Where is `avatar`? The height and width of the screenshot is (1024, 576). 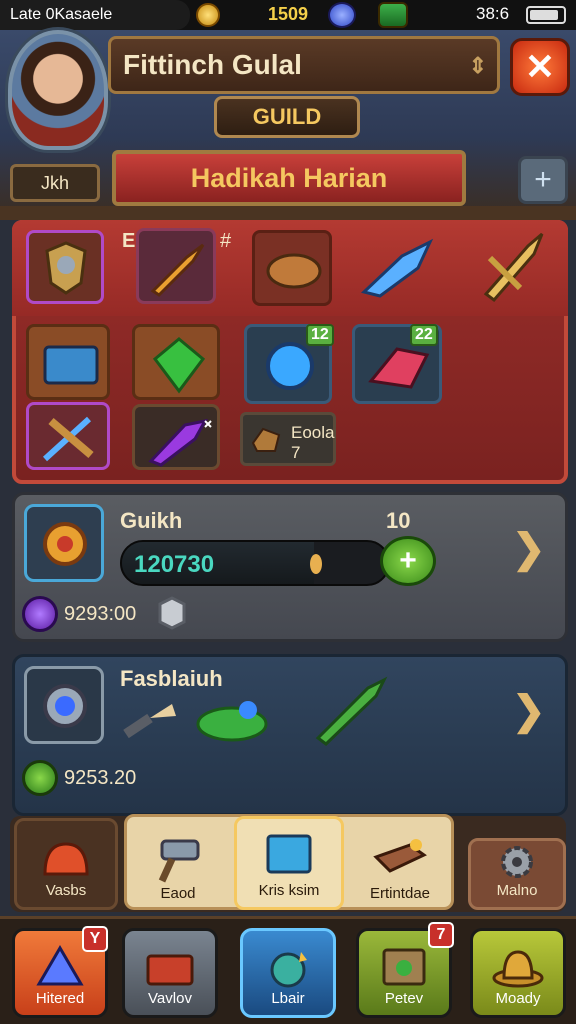
avatar is located at coordinates (58, 90).